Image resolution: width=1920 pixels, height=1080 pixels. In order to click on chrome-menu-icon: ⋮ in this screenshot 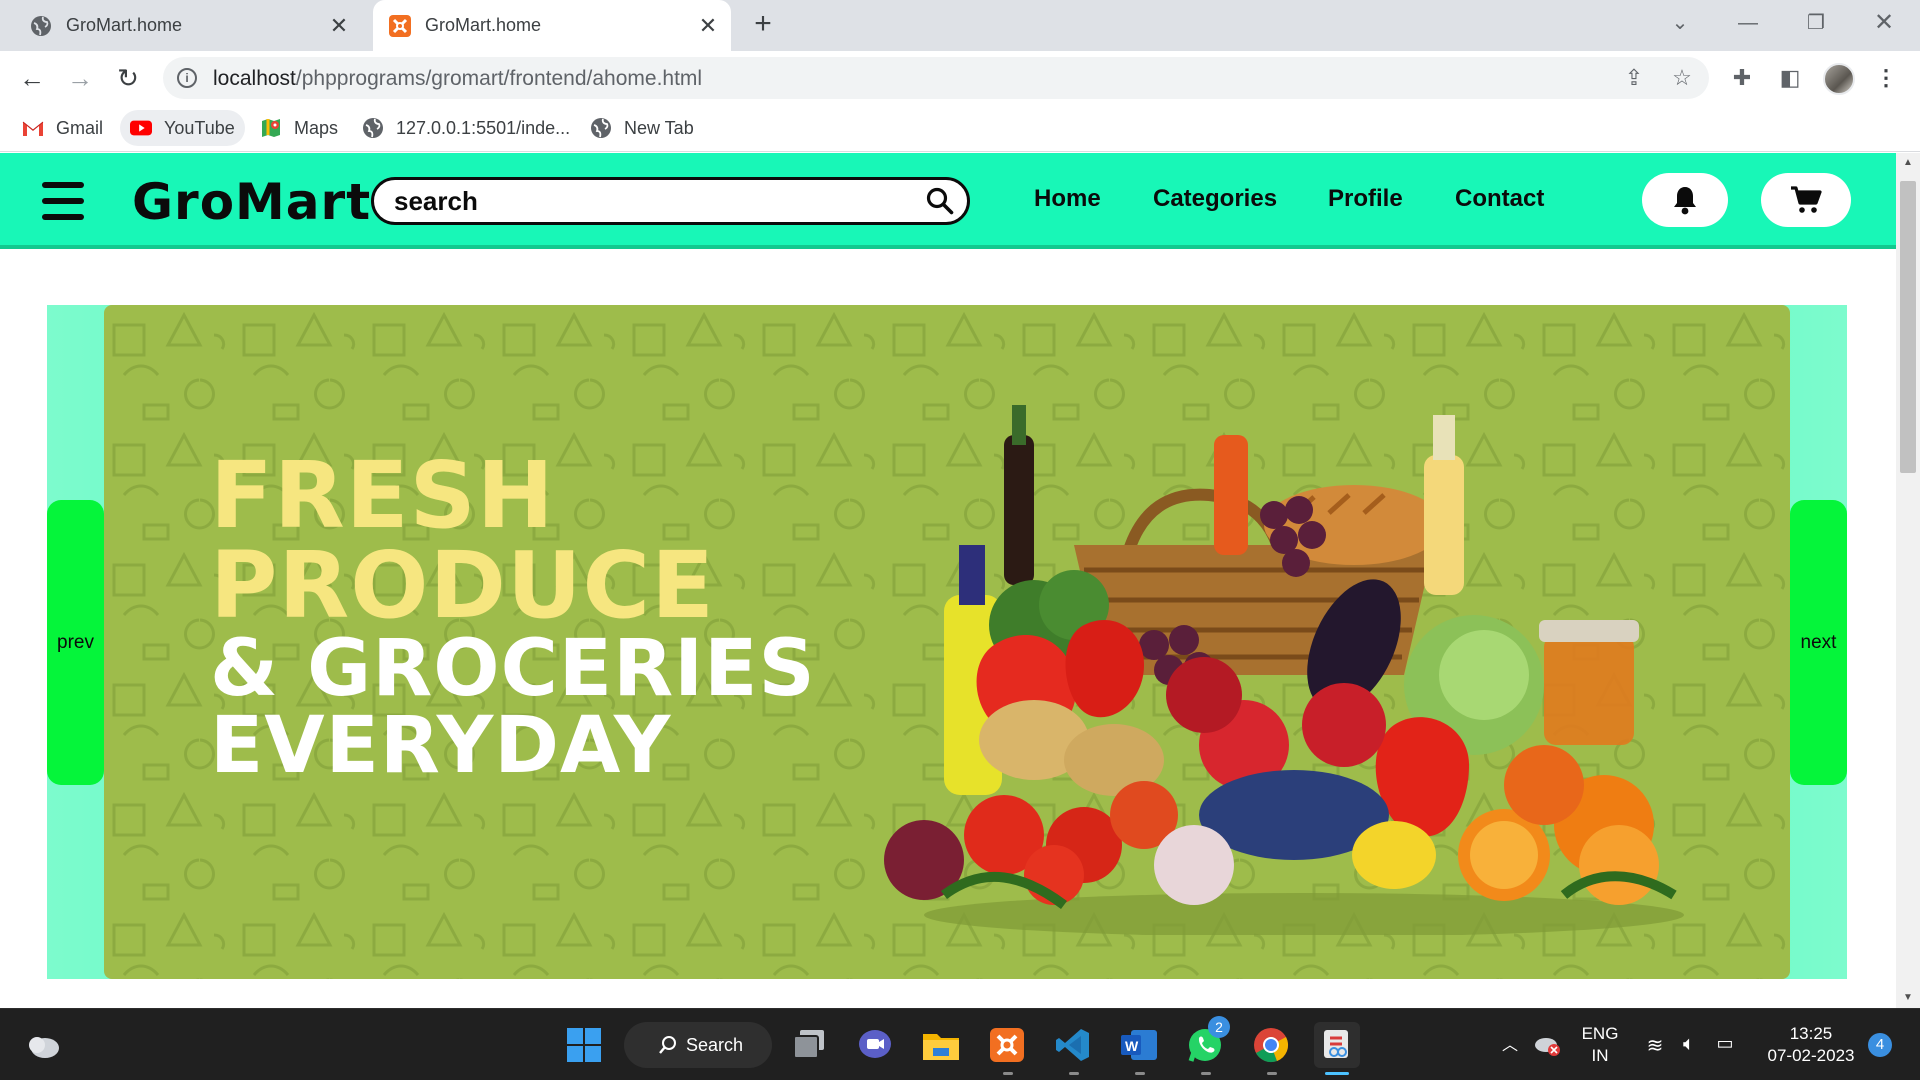, I will do `click(1886, 78)`.